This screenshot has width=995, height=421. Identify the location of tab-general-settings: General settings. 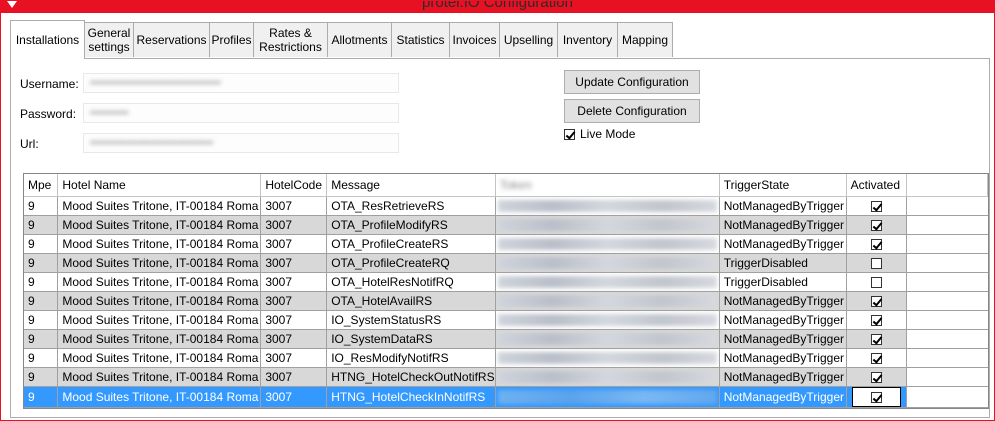
(109, 39).